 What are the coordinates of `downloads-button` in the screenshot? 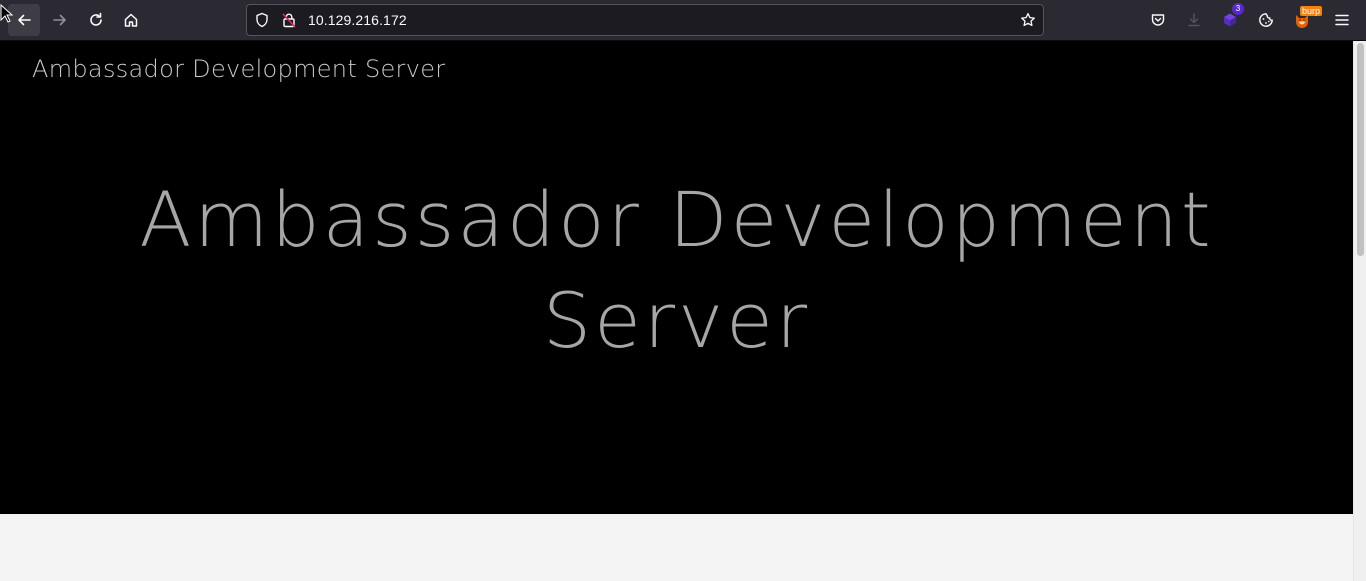 It's located at (1194, 20).